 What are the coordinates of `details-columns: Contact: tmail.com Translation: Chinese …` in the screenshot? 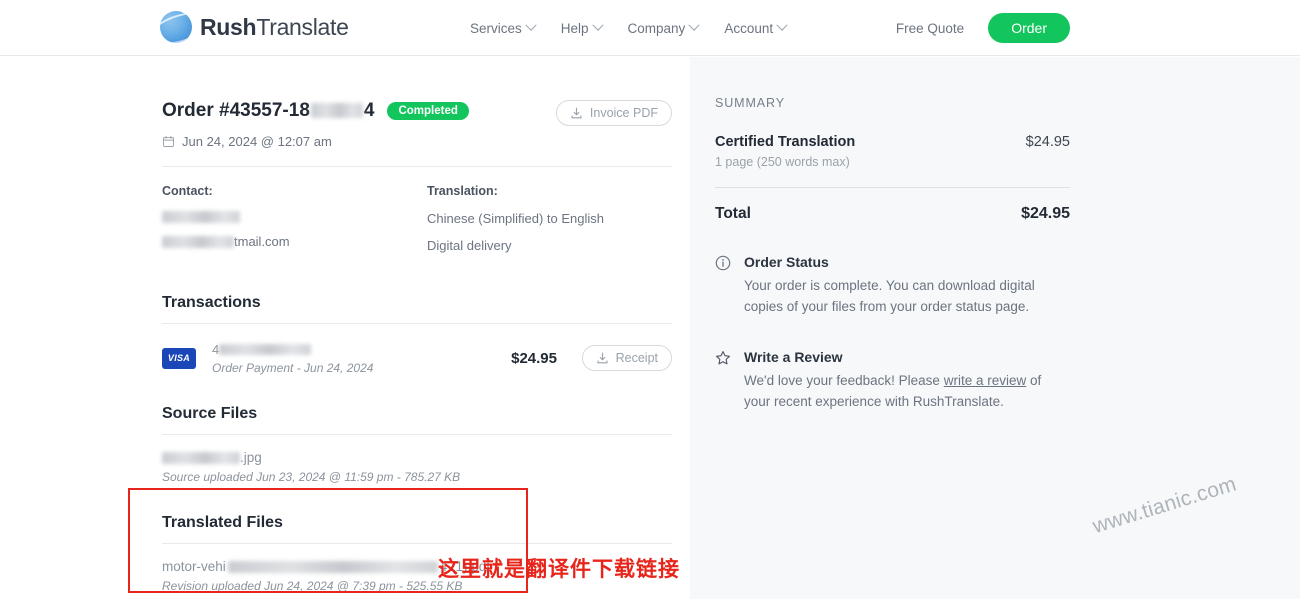 It's located at (417, 224).